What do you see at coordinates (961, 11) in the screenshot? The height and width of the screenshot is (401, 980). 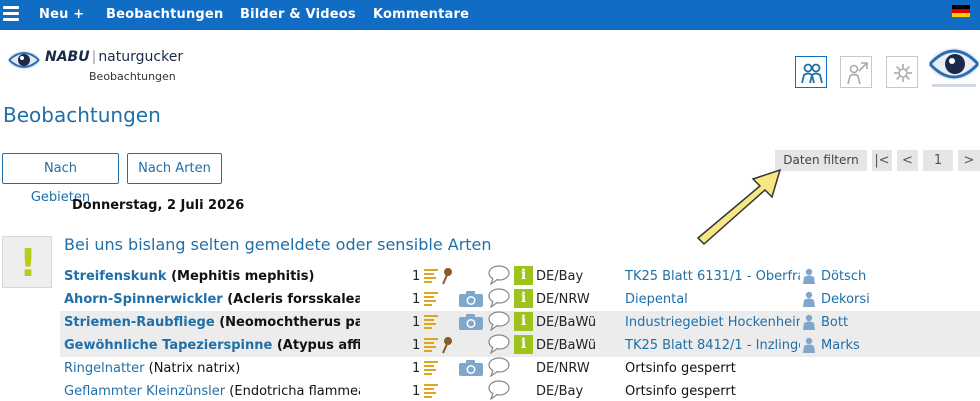 I see `german-flag-icon` at bounding box center [961, 11].